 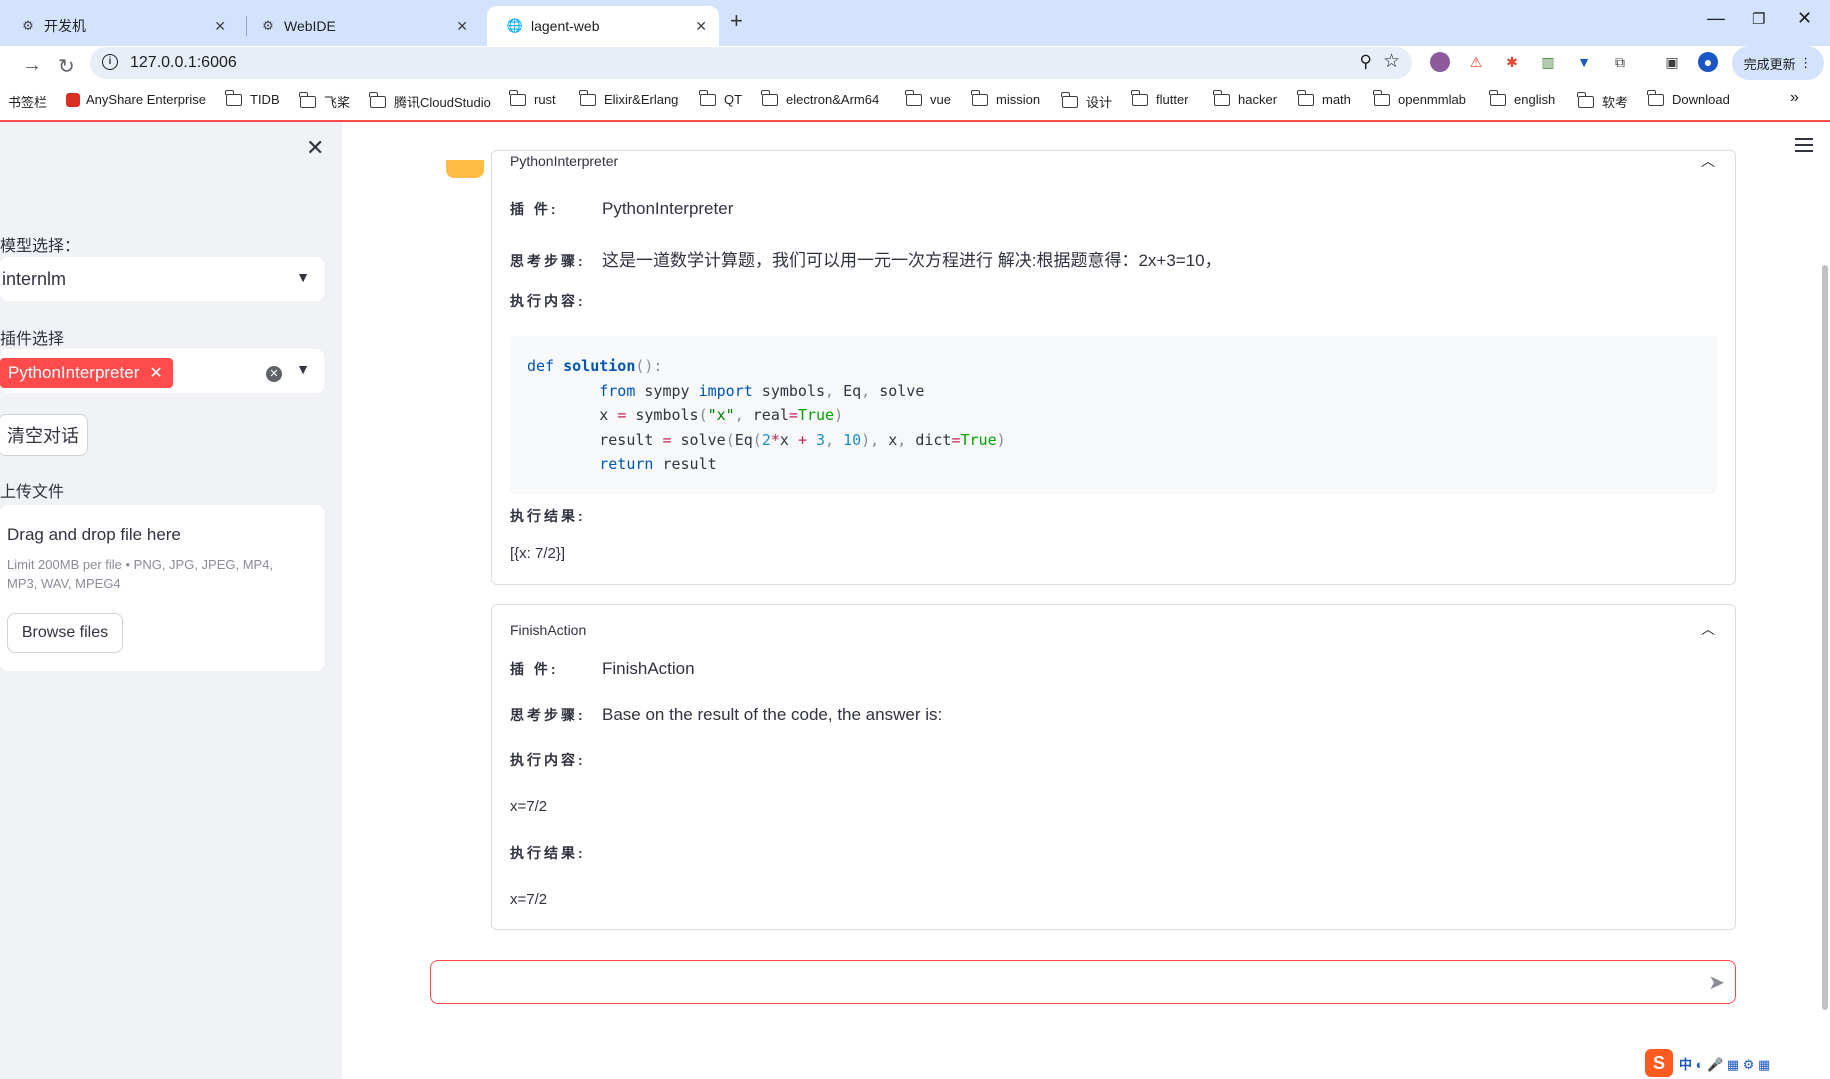 What do you see at coordinates (1701, 99) in the screenshot?
I see `bookmark-label: Download` at bounding box center [1701, 99].